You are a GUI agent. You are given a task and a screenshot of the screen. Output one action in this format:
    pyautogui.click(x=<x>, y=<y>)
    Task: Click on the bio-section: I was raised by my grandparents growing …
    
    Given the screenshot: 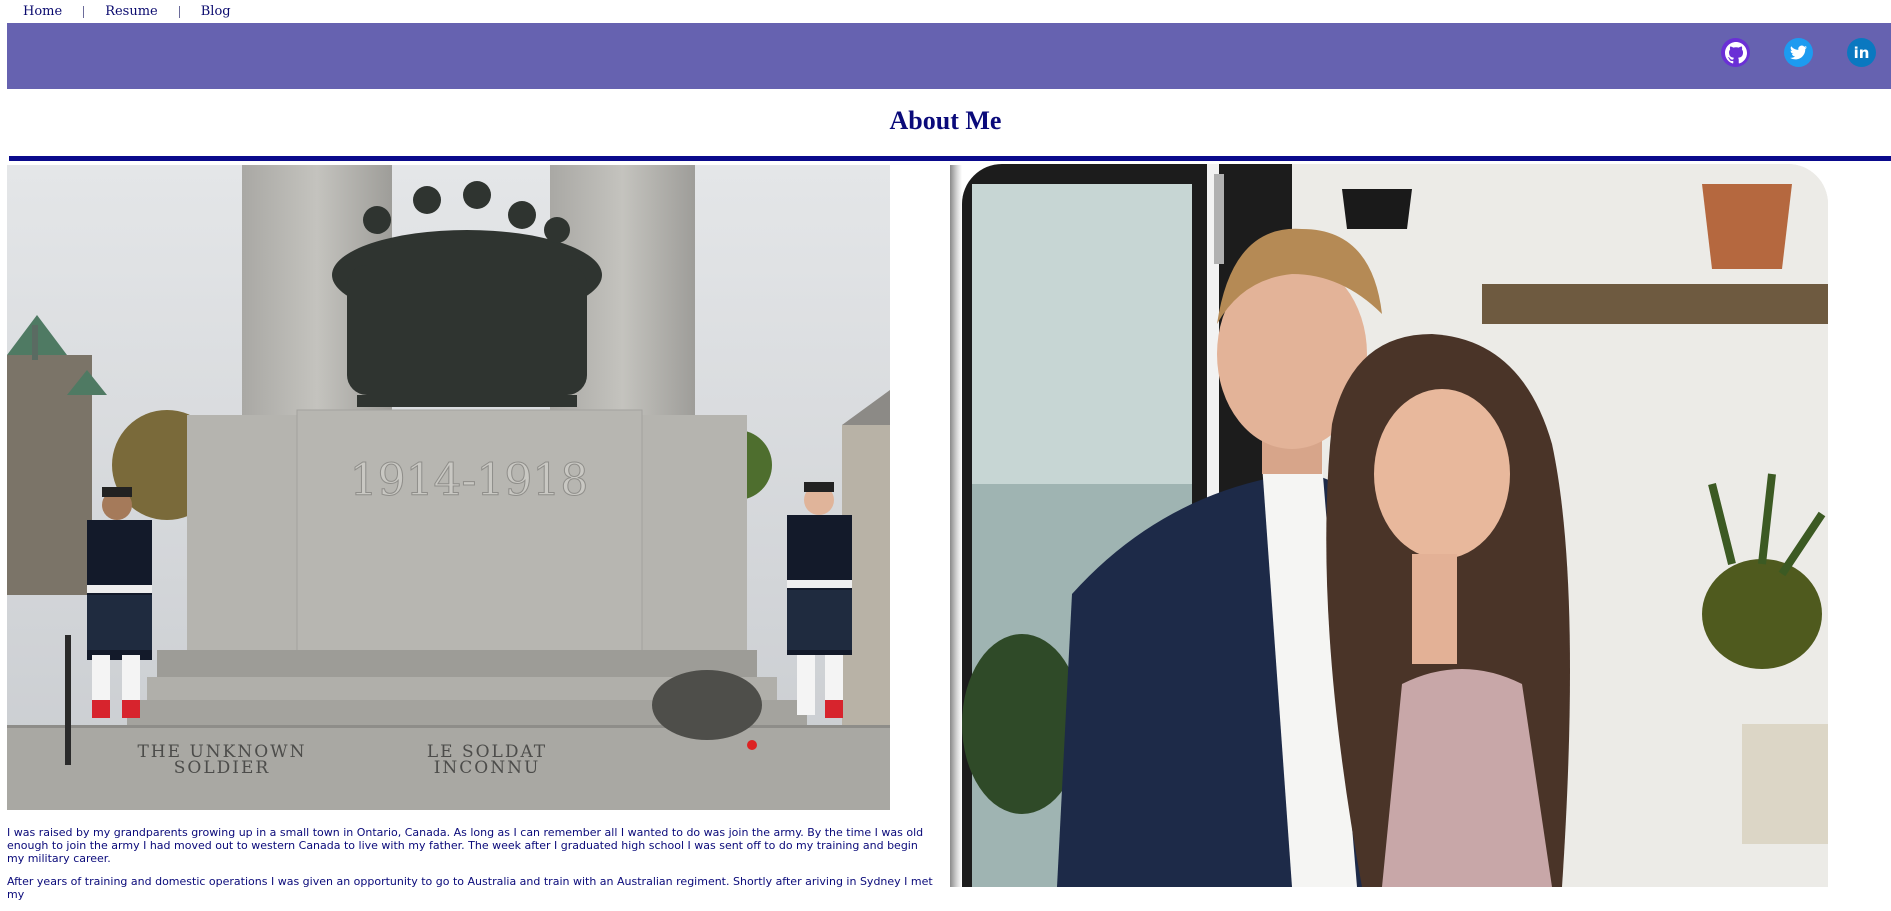 What is the action you would take?
    pyautogui.click(x=472, y=868)
    